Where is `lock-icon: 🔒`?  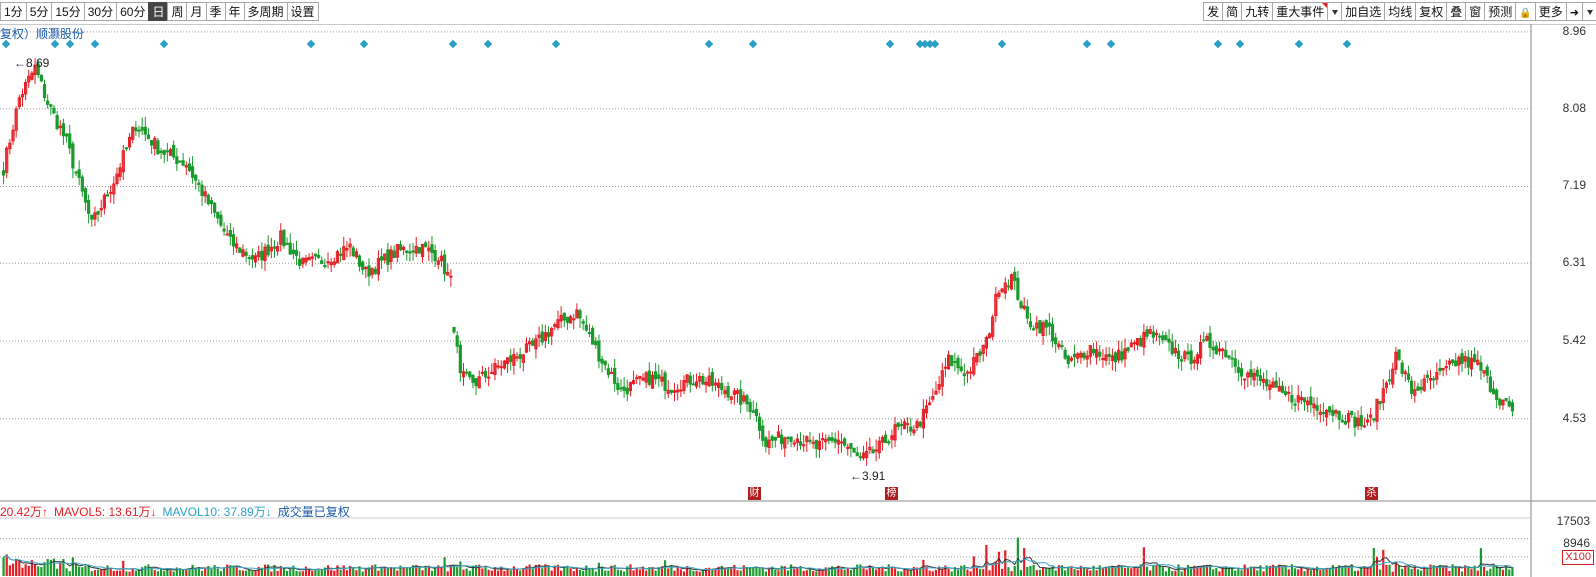 lock-icon: 🔒 is located at coordinates (1525, 11).